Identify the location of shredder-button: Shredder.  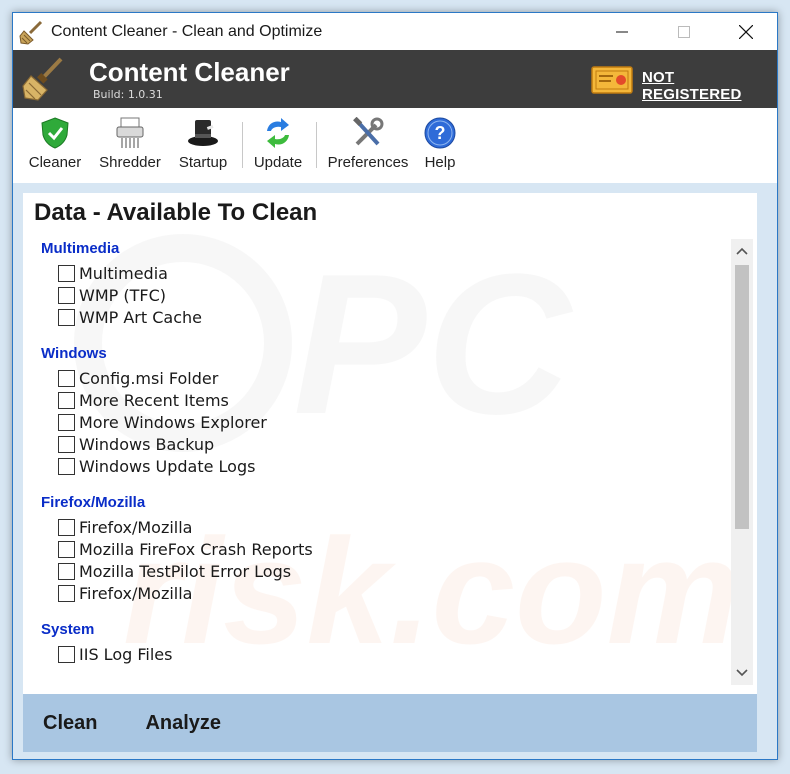
(130, 148).